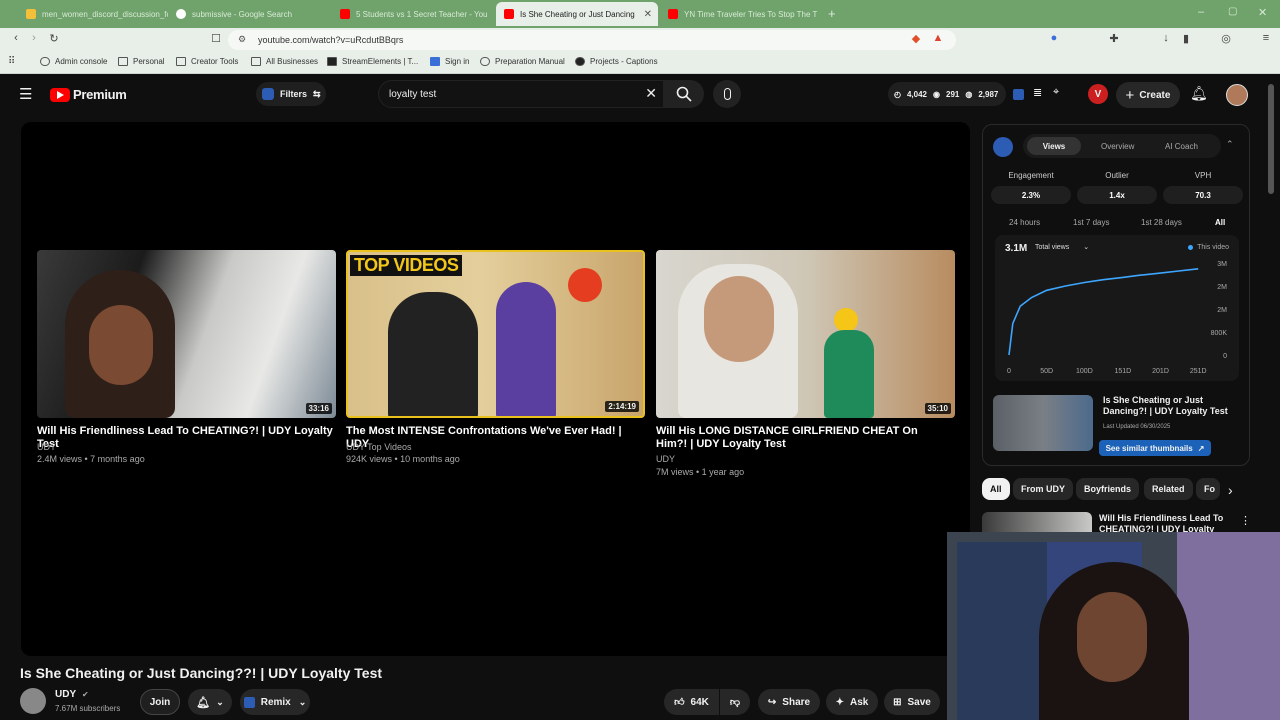 The width and height of the screenshot is (1280, 720). Describe the element at coordinates (616, 61) in the screenshot. I see `bookmark-item: Projects - Captions` at that location.